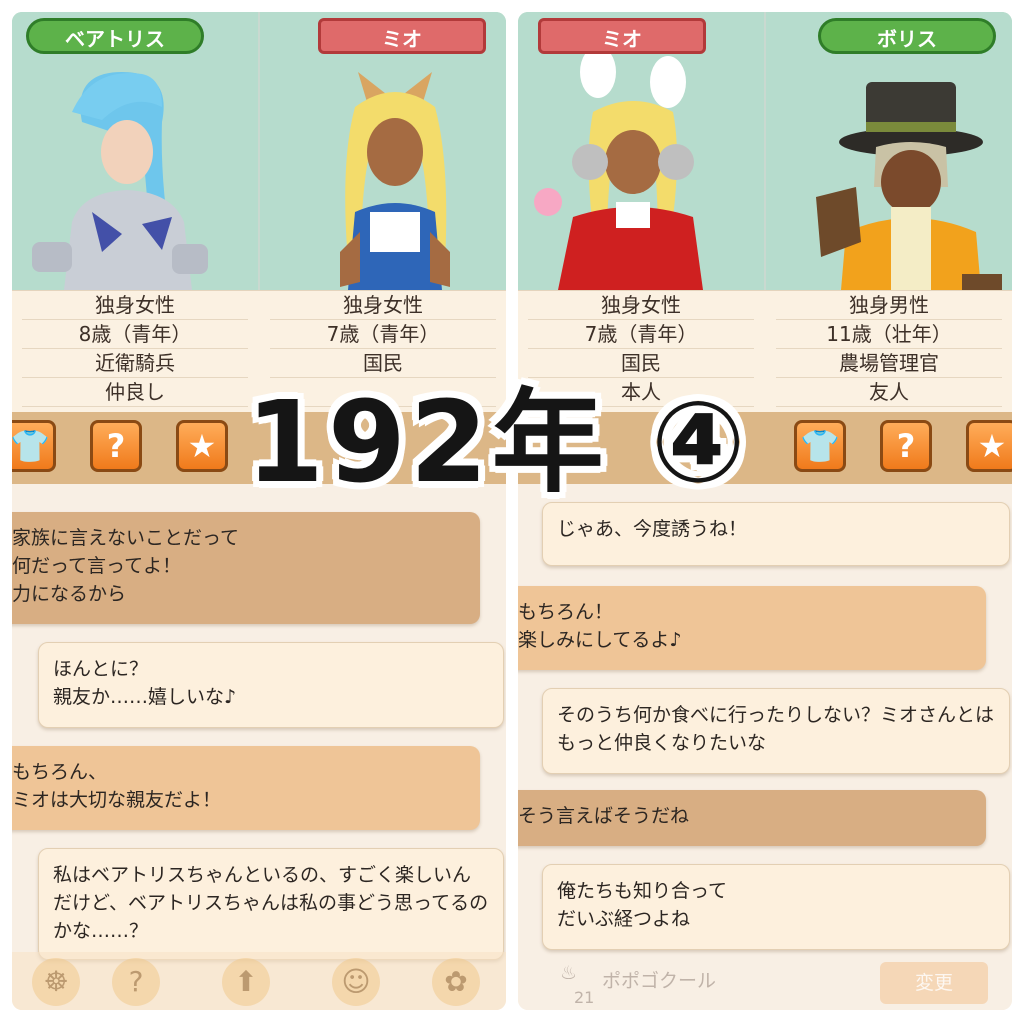 The width and height of the screenshot is (1024, 1024). I want to click on chat-message: もちろん、 ミオは大切な親友だよ！, so click(246, 788).